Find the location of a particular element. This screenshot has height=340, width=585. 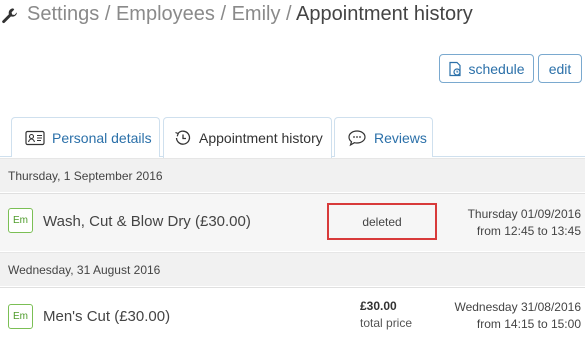

day-header-date: Thursday, 1 September 2016 is located at coordinates (85, 175).